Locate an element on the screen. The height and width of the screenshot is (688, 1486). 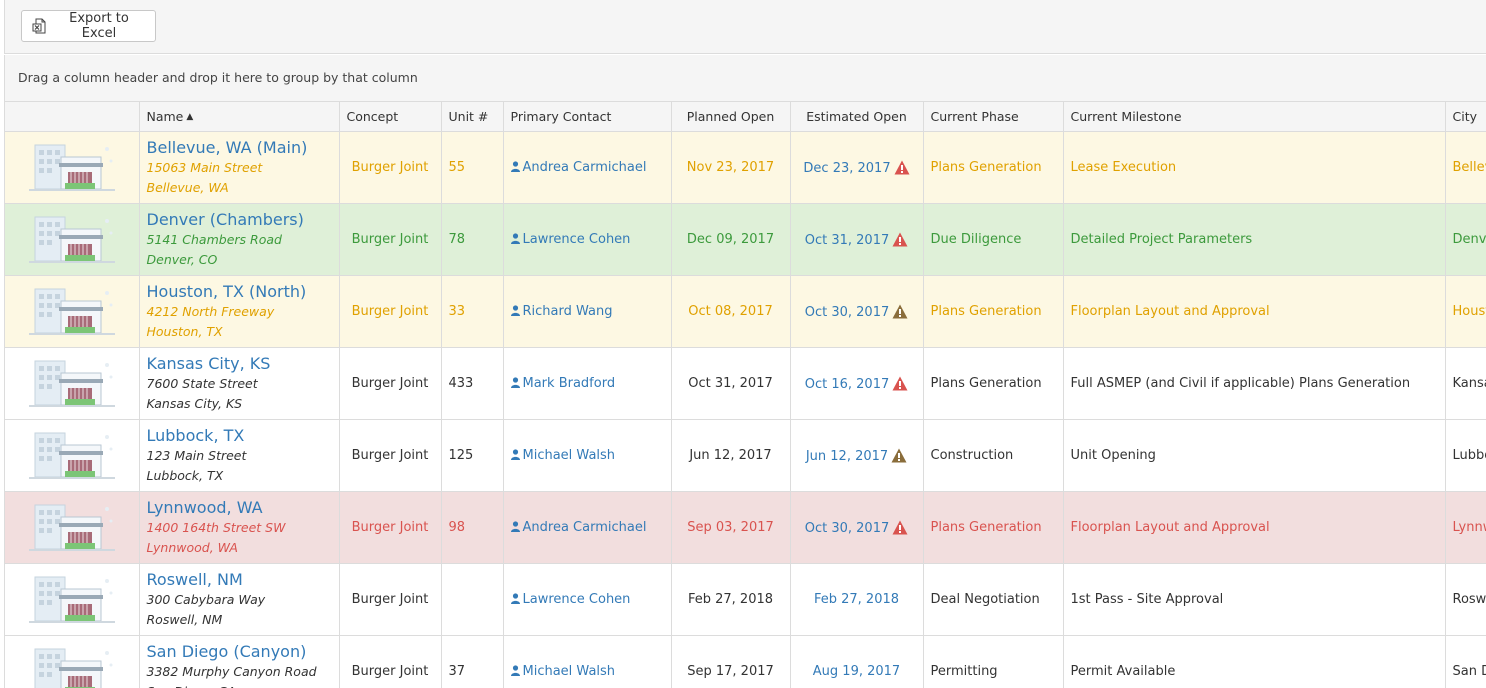
estimated-open-date: Oct 31, 2017 is located at coordinates (847, 240).